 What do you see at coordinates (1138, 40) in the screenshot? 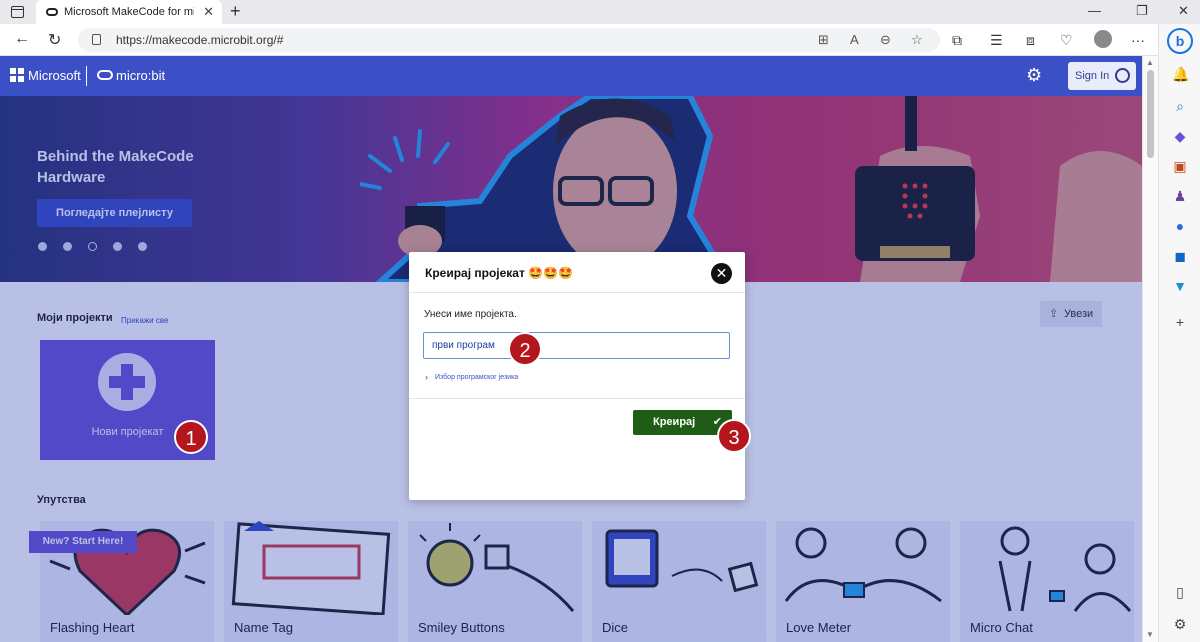
I see `more-menu-icon: ···` at bounding box center [1138, 40].